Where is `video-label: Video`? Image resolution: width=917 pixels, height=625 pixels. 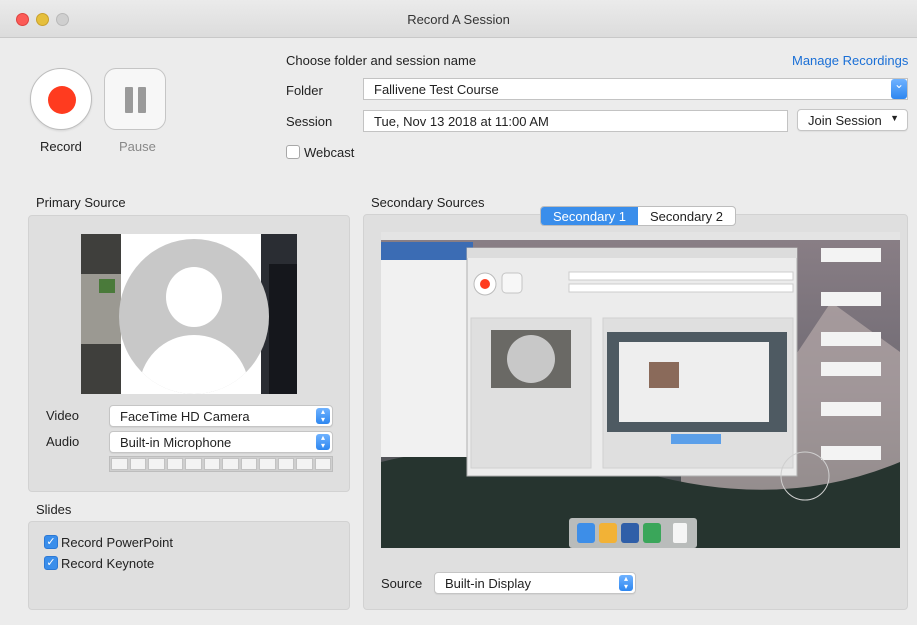 video-label: Video is located at coordinates (63, 415).